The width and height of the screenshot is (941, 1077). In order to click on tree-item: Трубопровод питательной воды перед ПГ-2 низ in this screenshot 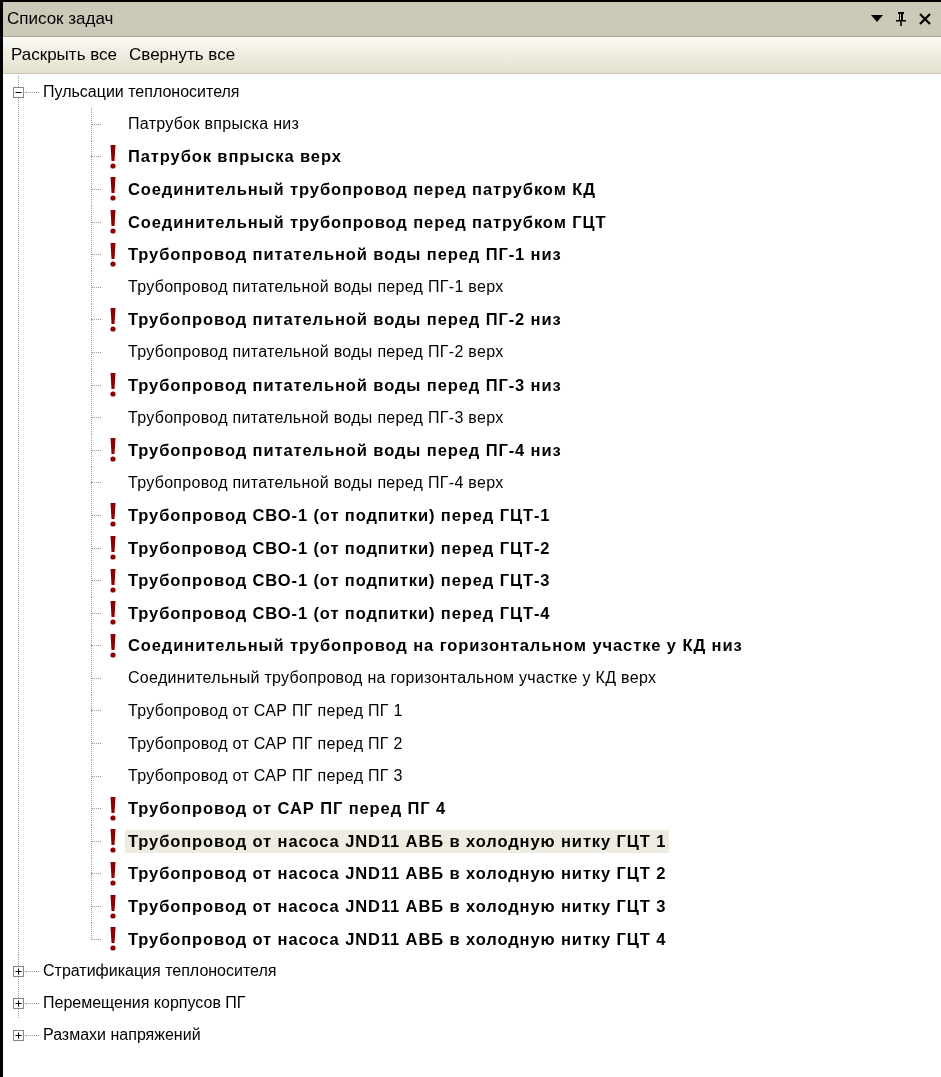, I will do `click(345, 320)`.